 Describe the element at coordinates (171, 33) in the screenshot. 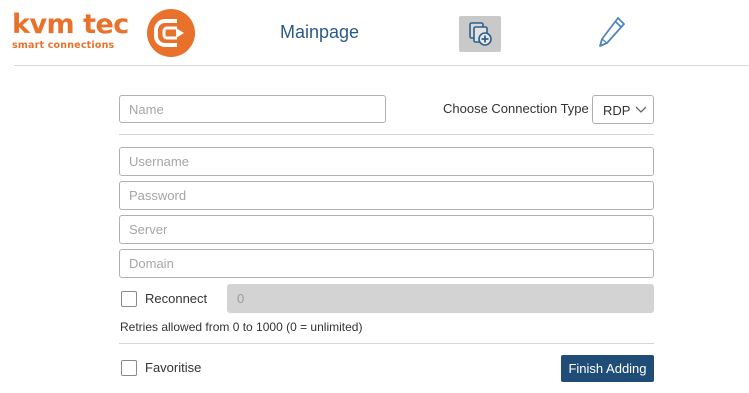

I see `logo-mark-icon` at that location.